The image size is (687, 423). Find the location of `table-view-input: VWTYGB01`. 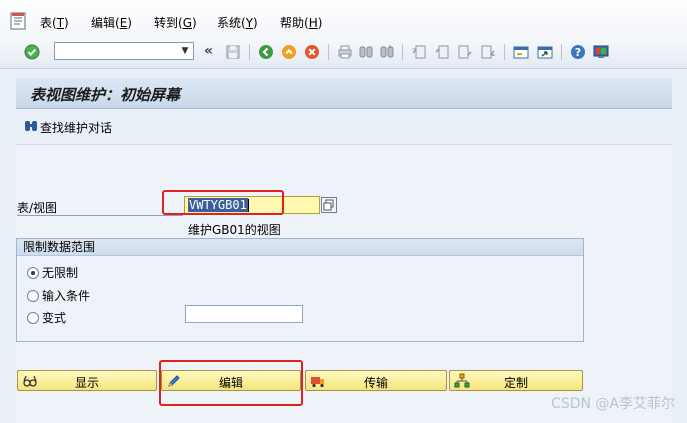

table-view-input: VWTYGB01 is located at coordinates (252, 205).